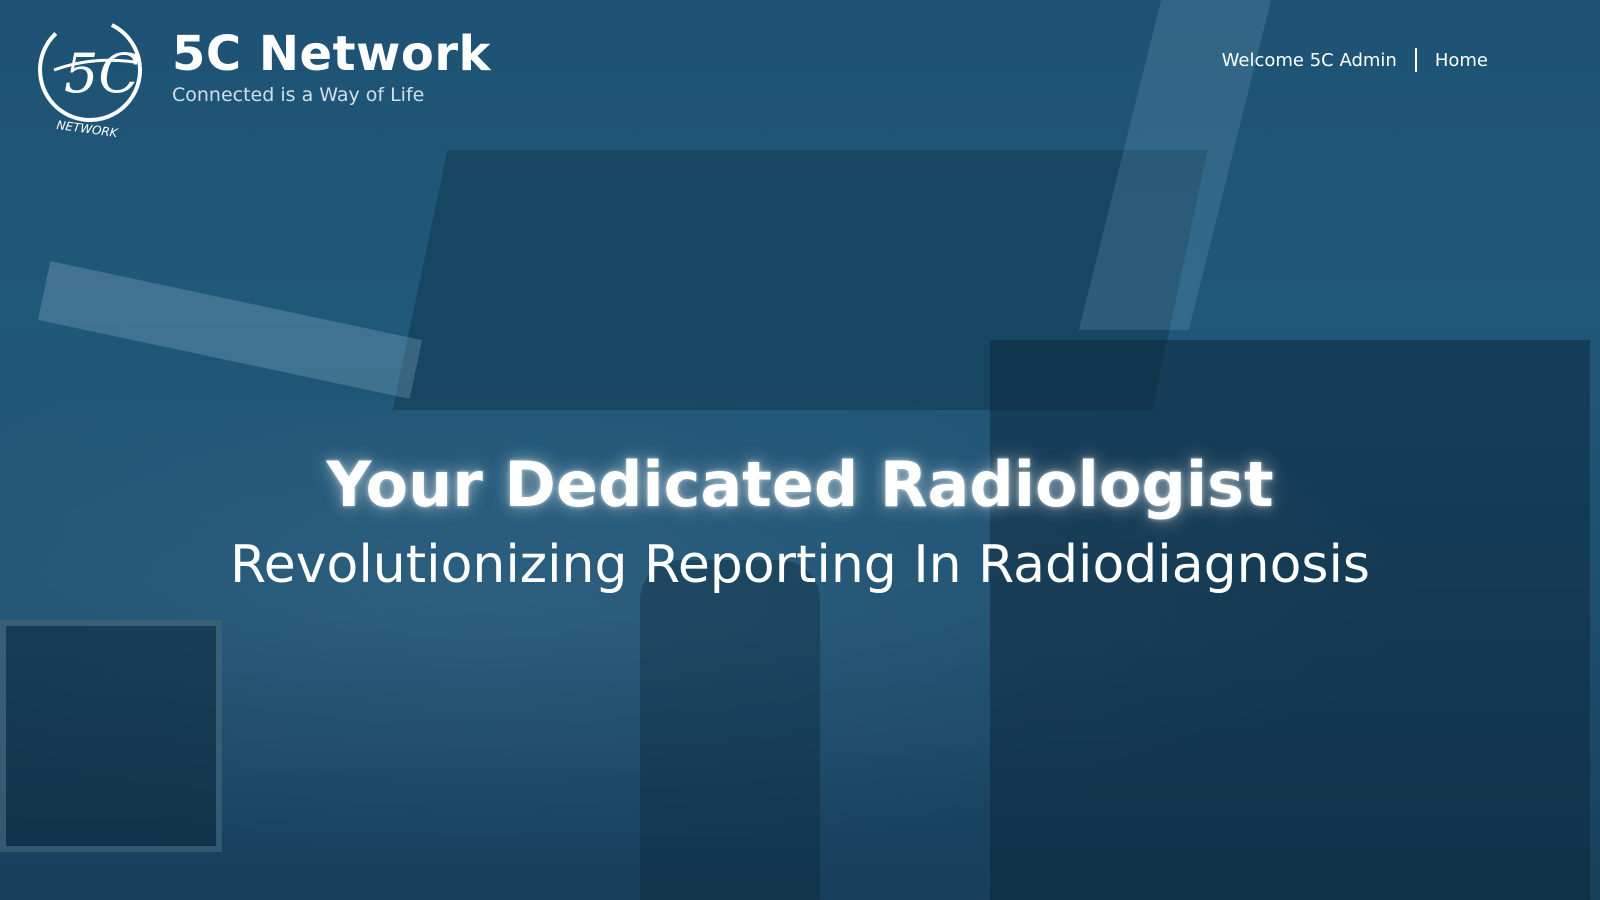 The height and width of the screenshot is (900, 1600). What do you see at coordinates (102, 73) in the screenshot?
I see `logo-mark: 5C` at bounding box center [102, 73].